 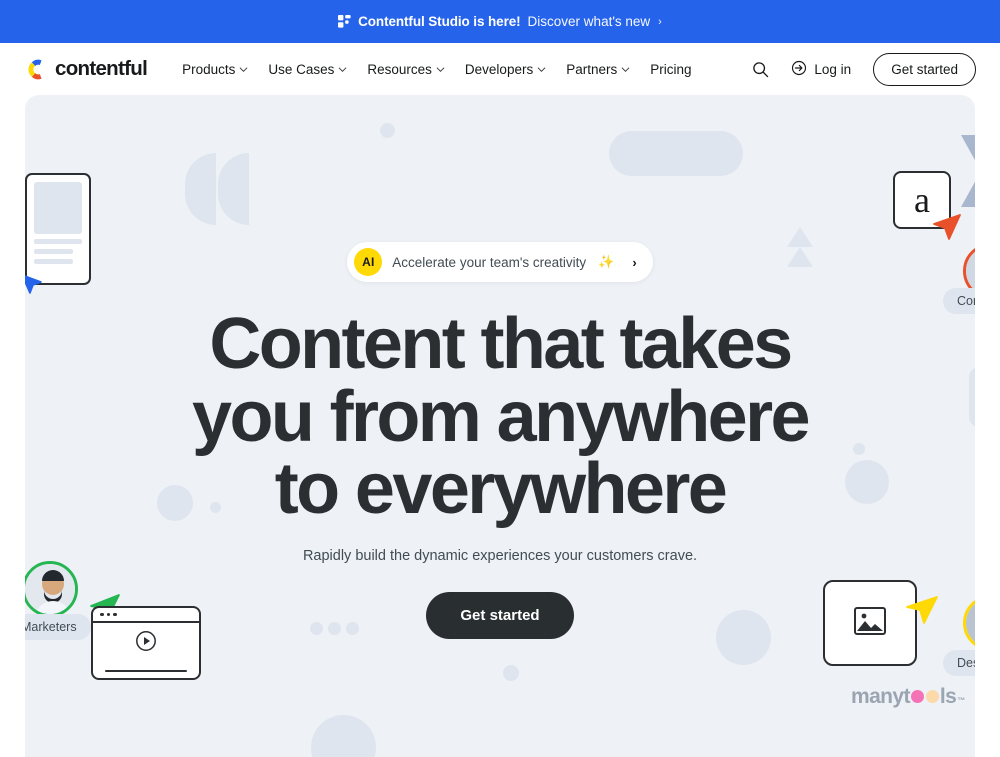 I want to click on manytools-logo: manyt ls ™, so click(x=908, y=697).